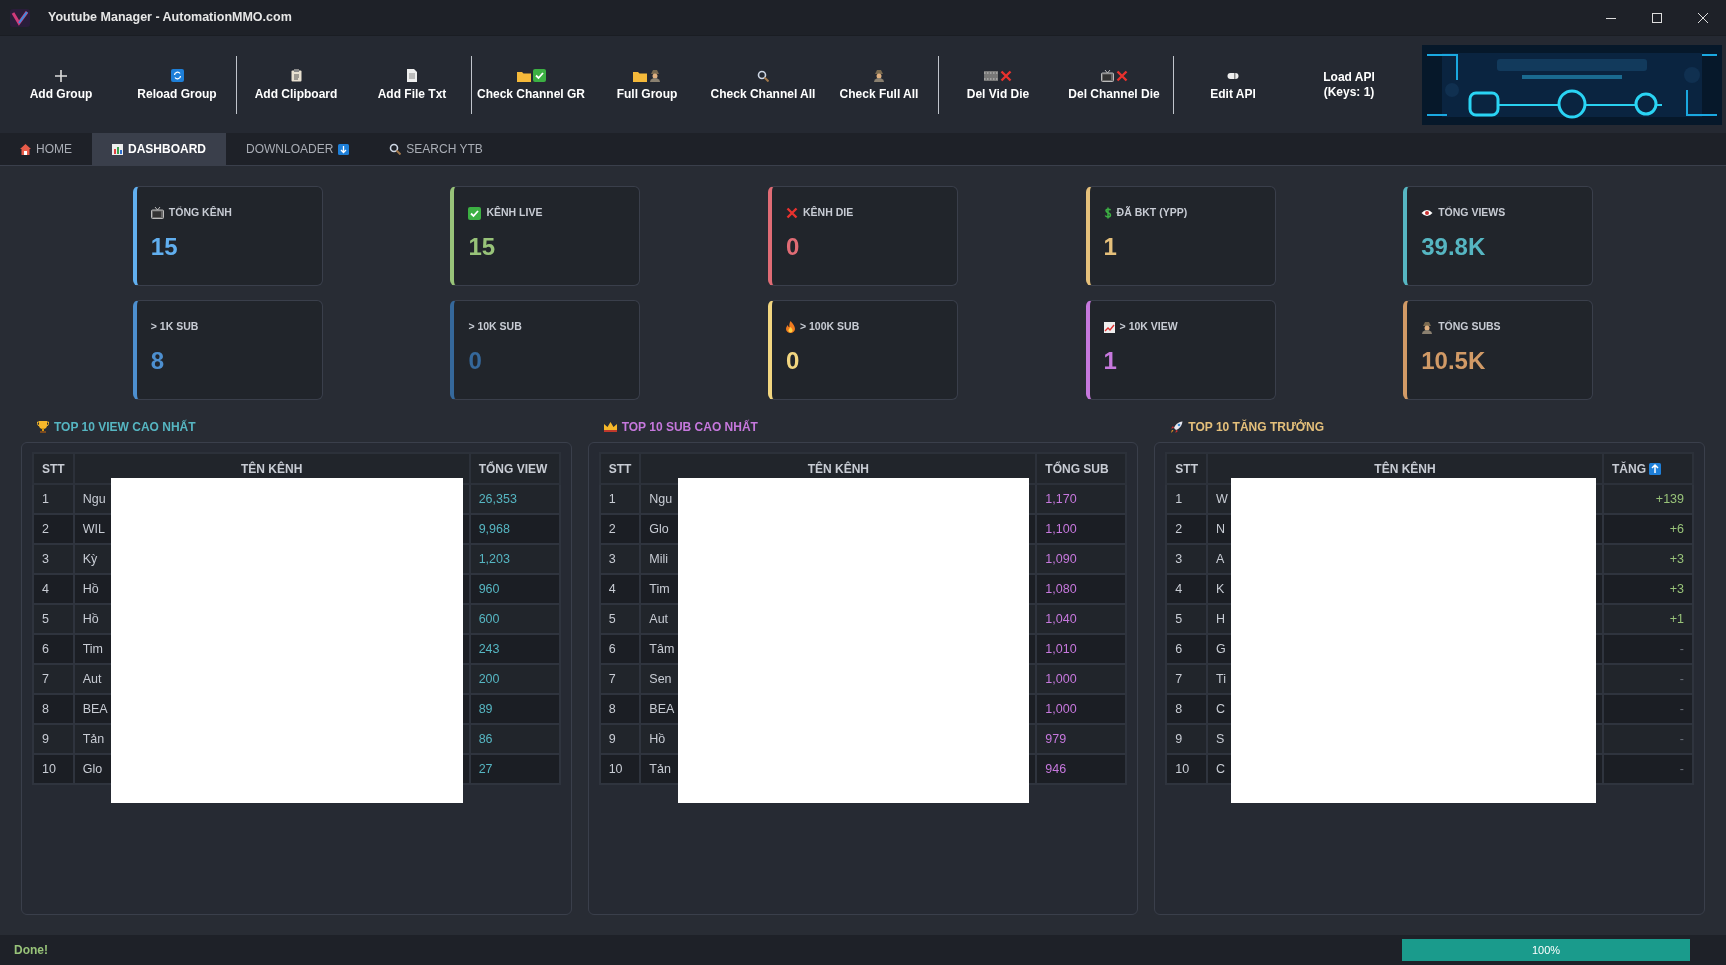 This screenshot has width=1726, height=965. What do you see at coordinates (1186, 679) in the screenshot?
I see `table-cell: 7` at bounding box center [1186, 679].